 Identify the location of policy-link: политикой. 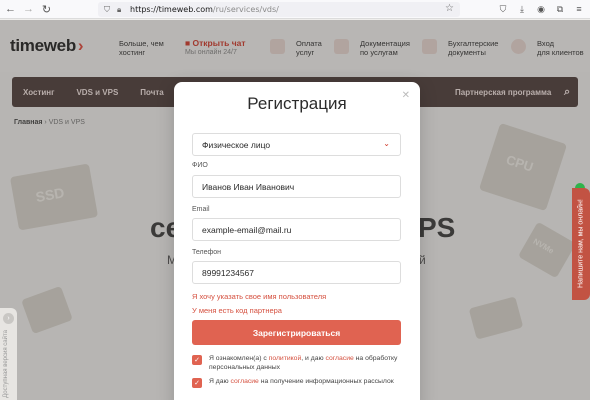
(285, 358).